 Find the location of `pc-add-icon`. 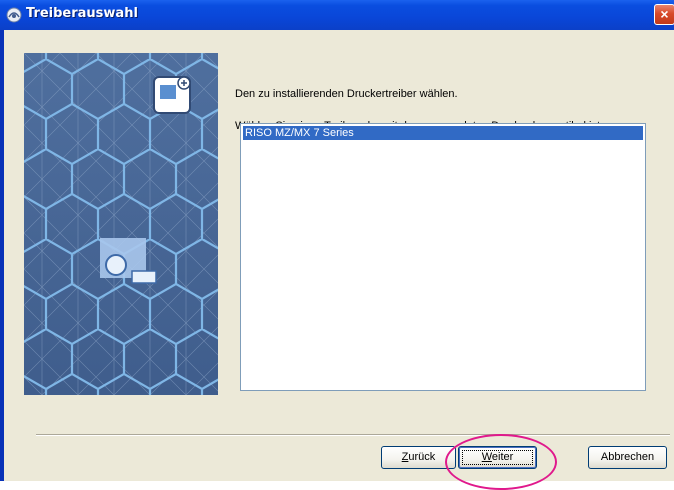

pc-add-icon is located at coordinates (172, 95).